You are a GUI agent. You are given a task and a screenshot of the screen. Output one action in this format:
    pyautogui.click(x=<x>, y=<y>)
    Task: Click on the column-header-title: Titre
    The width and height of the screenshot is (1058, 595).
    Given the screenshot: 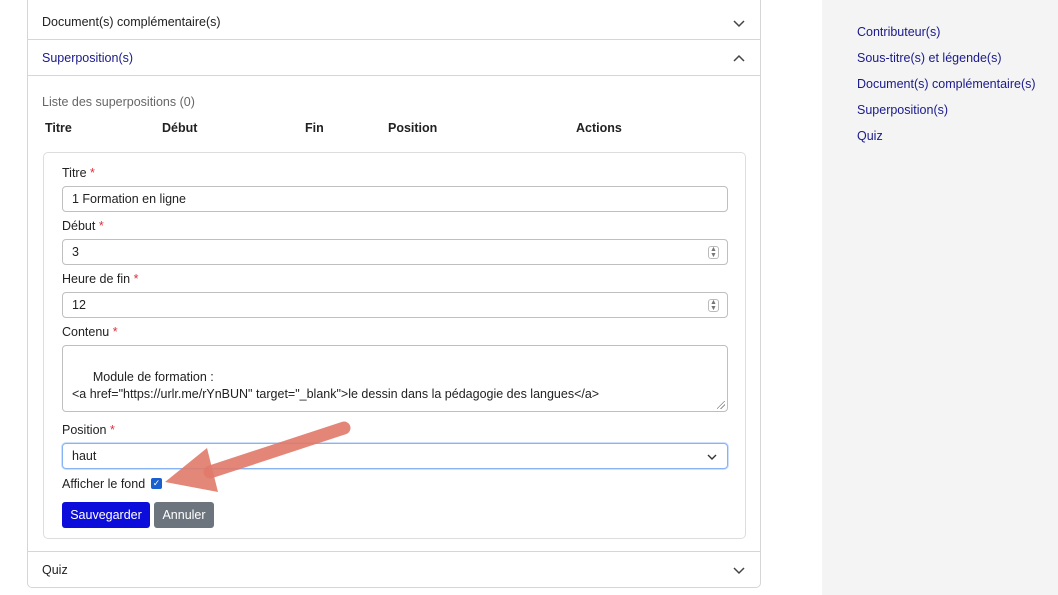 What is the action you would take?
    pyautogui.click(x=58, y=128)
    